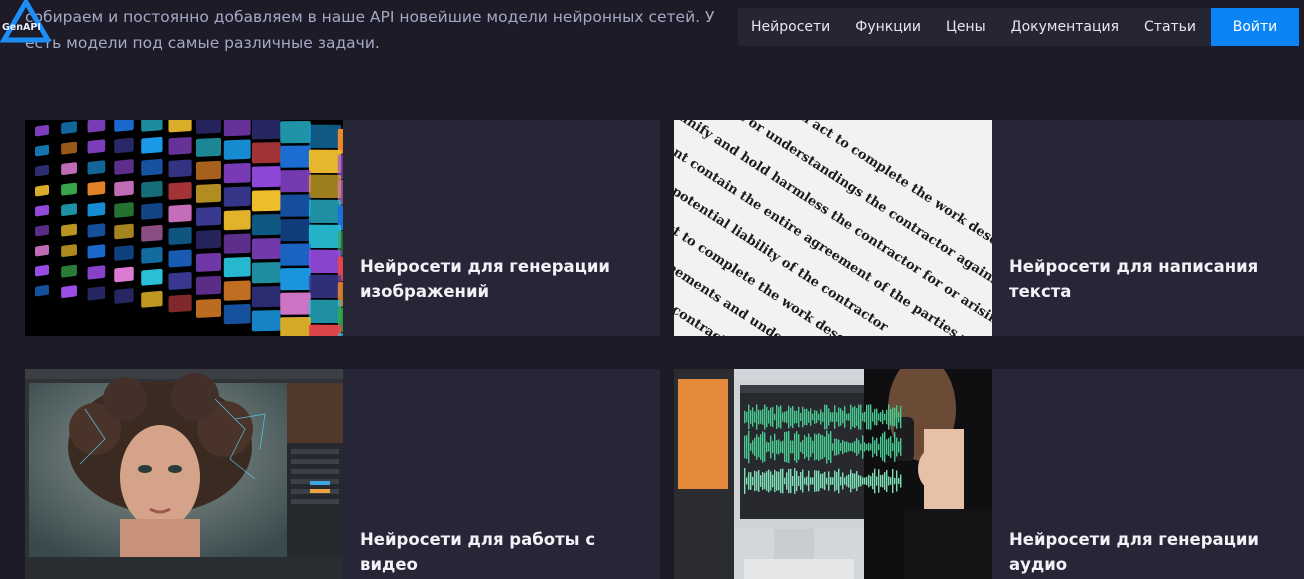  I want to click on screens-wall-graphic, so click(189, 228).